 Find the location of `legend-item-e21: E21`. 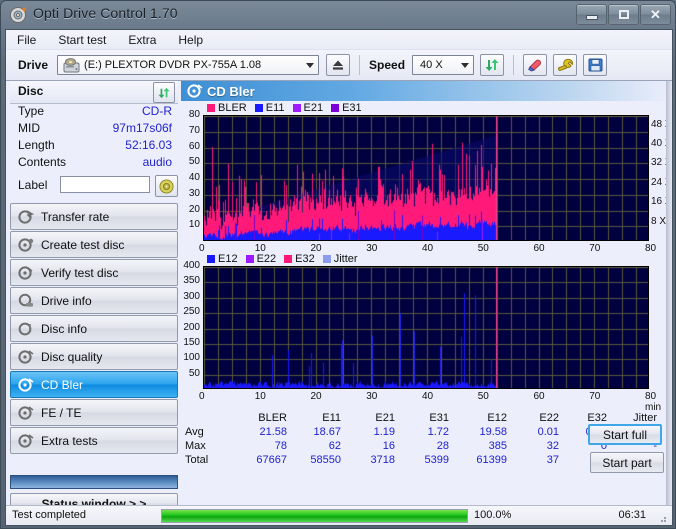

legend-item-e21: E21 is located at coordinates (307, 108).